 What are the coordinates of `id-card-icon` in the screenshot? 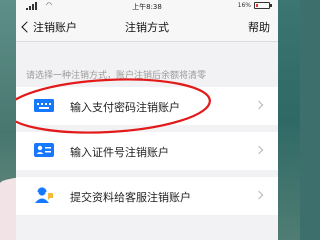 It's located at (44, 150).